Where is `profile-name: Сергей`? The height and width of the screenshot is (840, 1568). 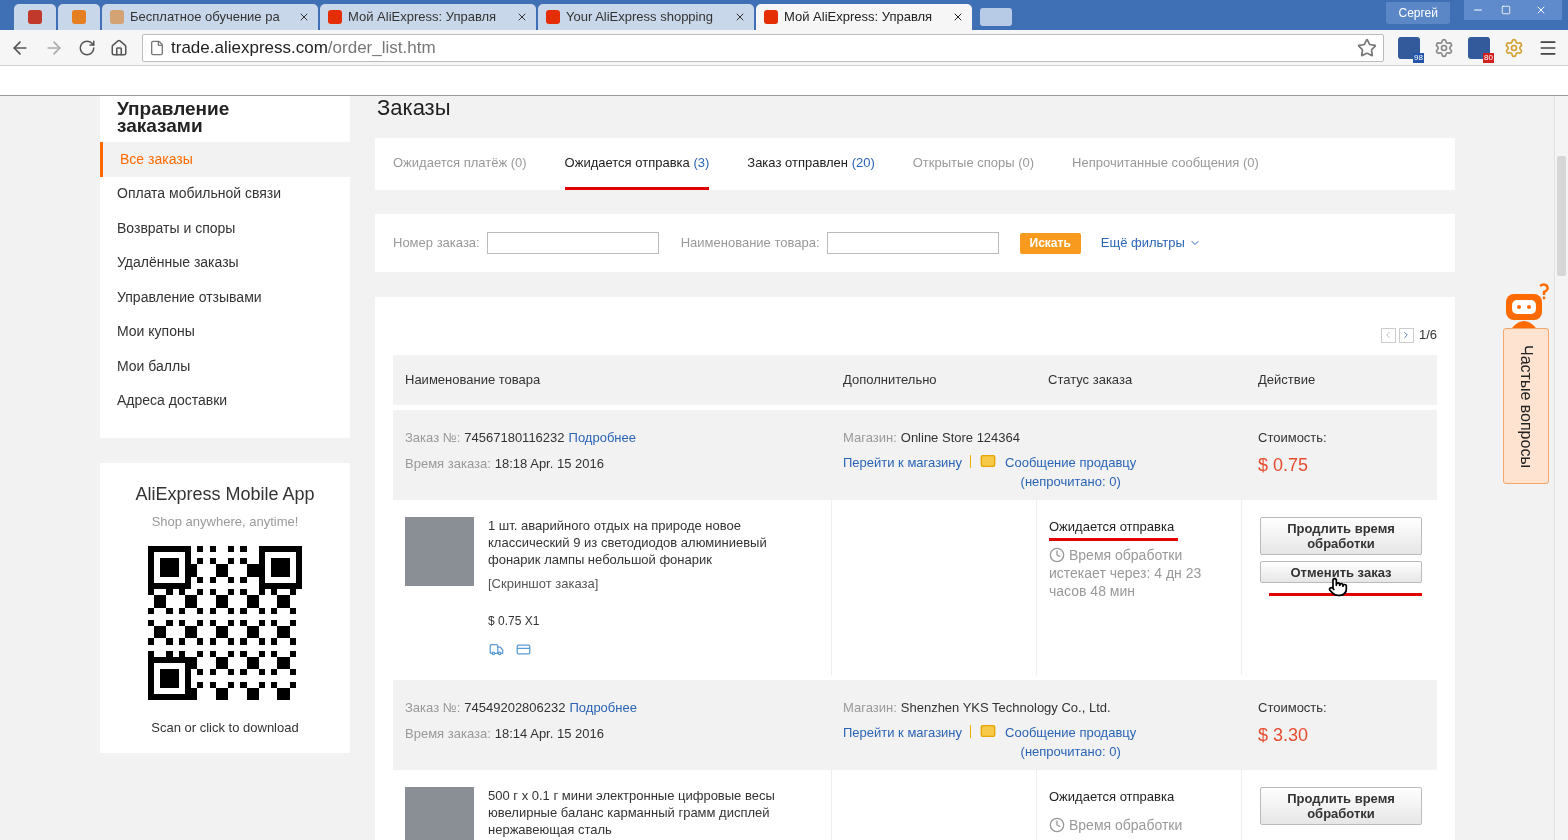 profile-name: Сергей is located at coordinates (1418, 13).